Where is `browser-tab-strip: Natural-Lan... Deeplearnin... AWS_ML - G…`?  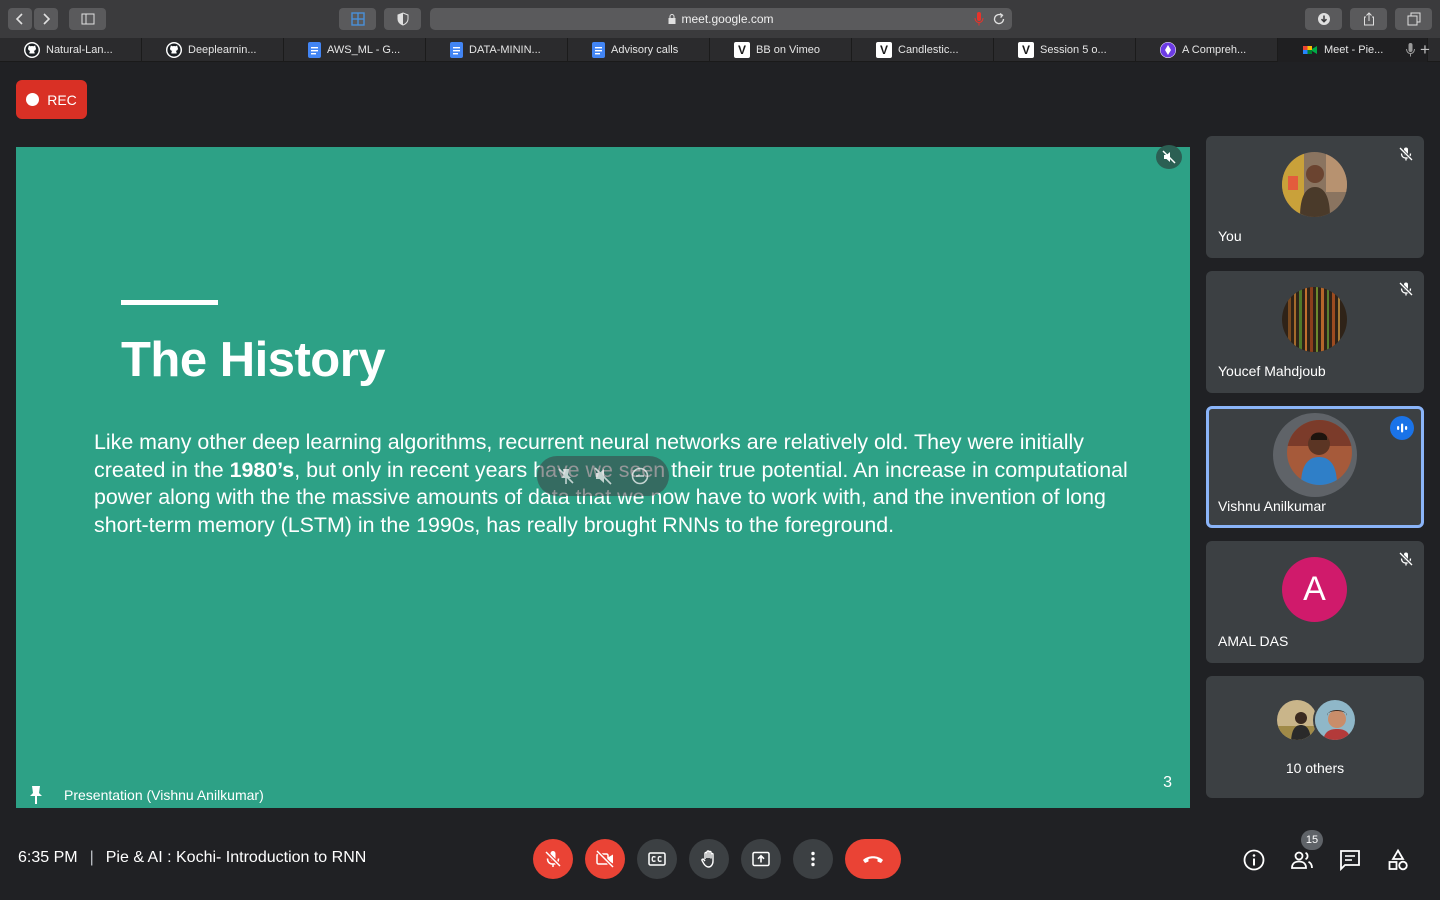
browser-tab-strip: Natural-Lan... Deeplearnin... AWS_ML - G… is located at coordinates (720, 50).